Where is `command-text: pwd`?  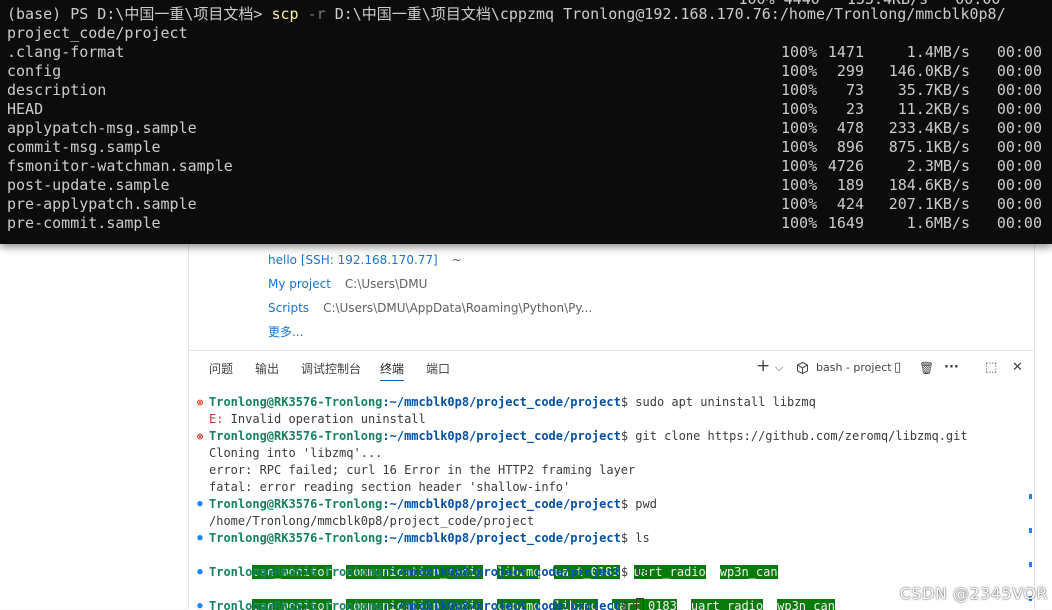
command-text: pwd is located at coordinates (646, 504).